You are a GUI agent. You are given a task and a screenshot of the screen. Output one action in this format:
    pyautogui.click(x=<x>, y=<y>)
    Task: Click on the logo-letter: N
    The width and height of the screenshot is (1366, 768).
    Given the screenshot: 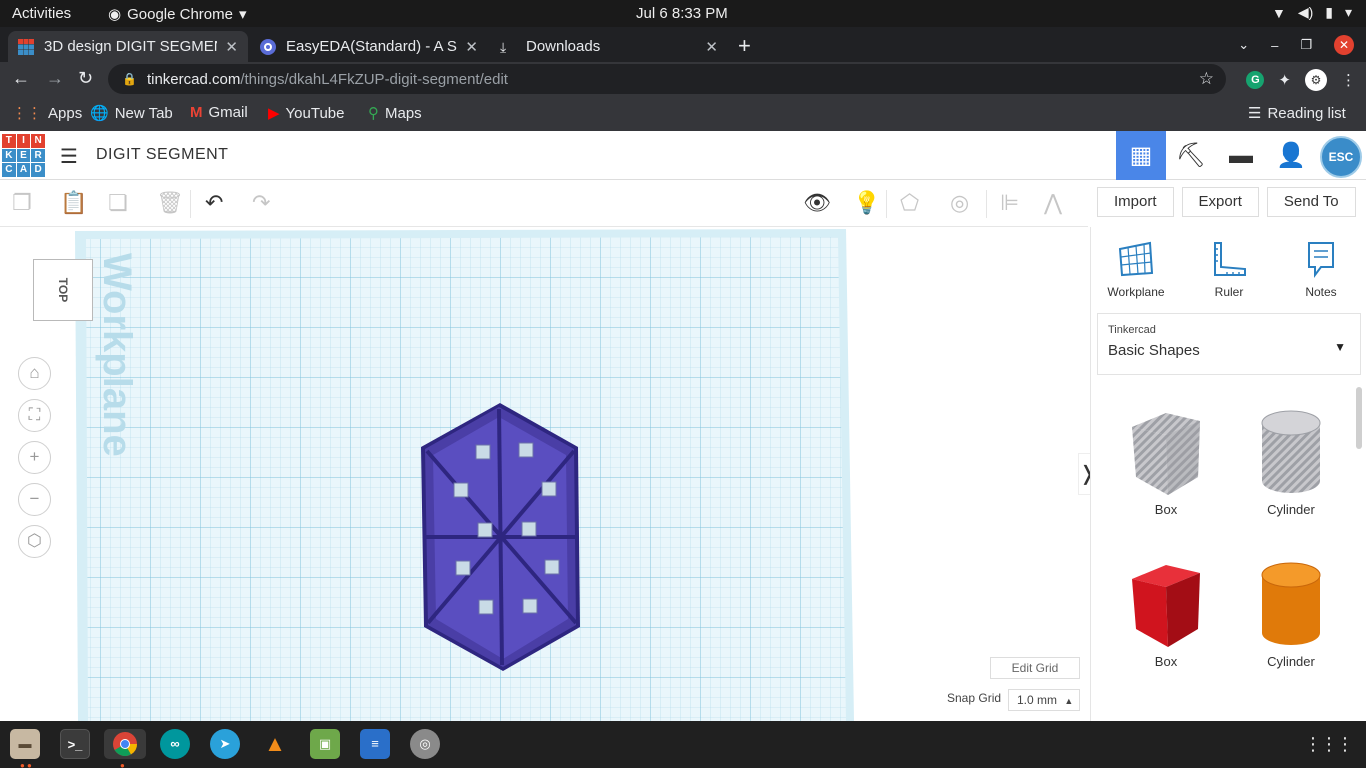 What is the action you would take?
    pyautogui.click(x=38, y=141)
    